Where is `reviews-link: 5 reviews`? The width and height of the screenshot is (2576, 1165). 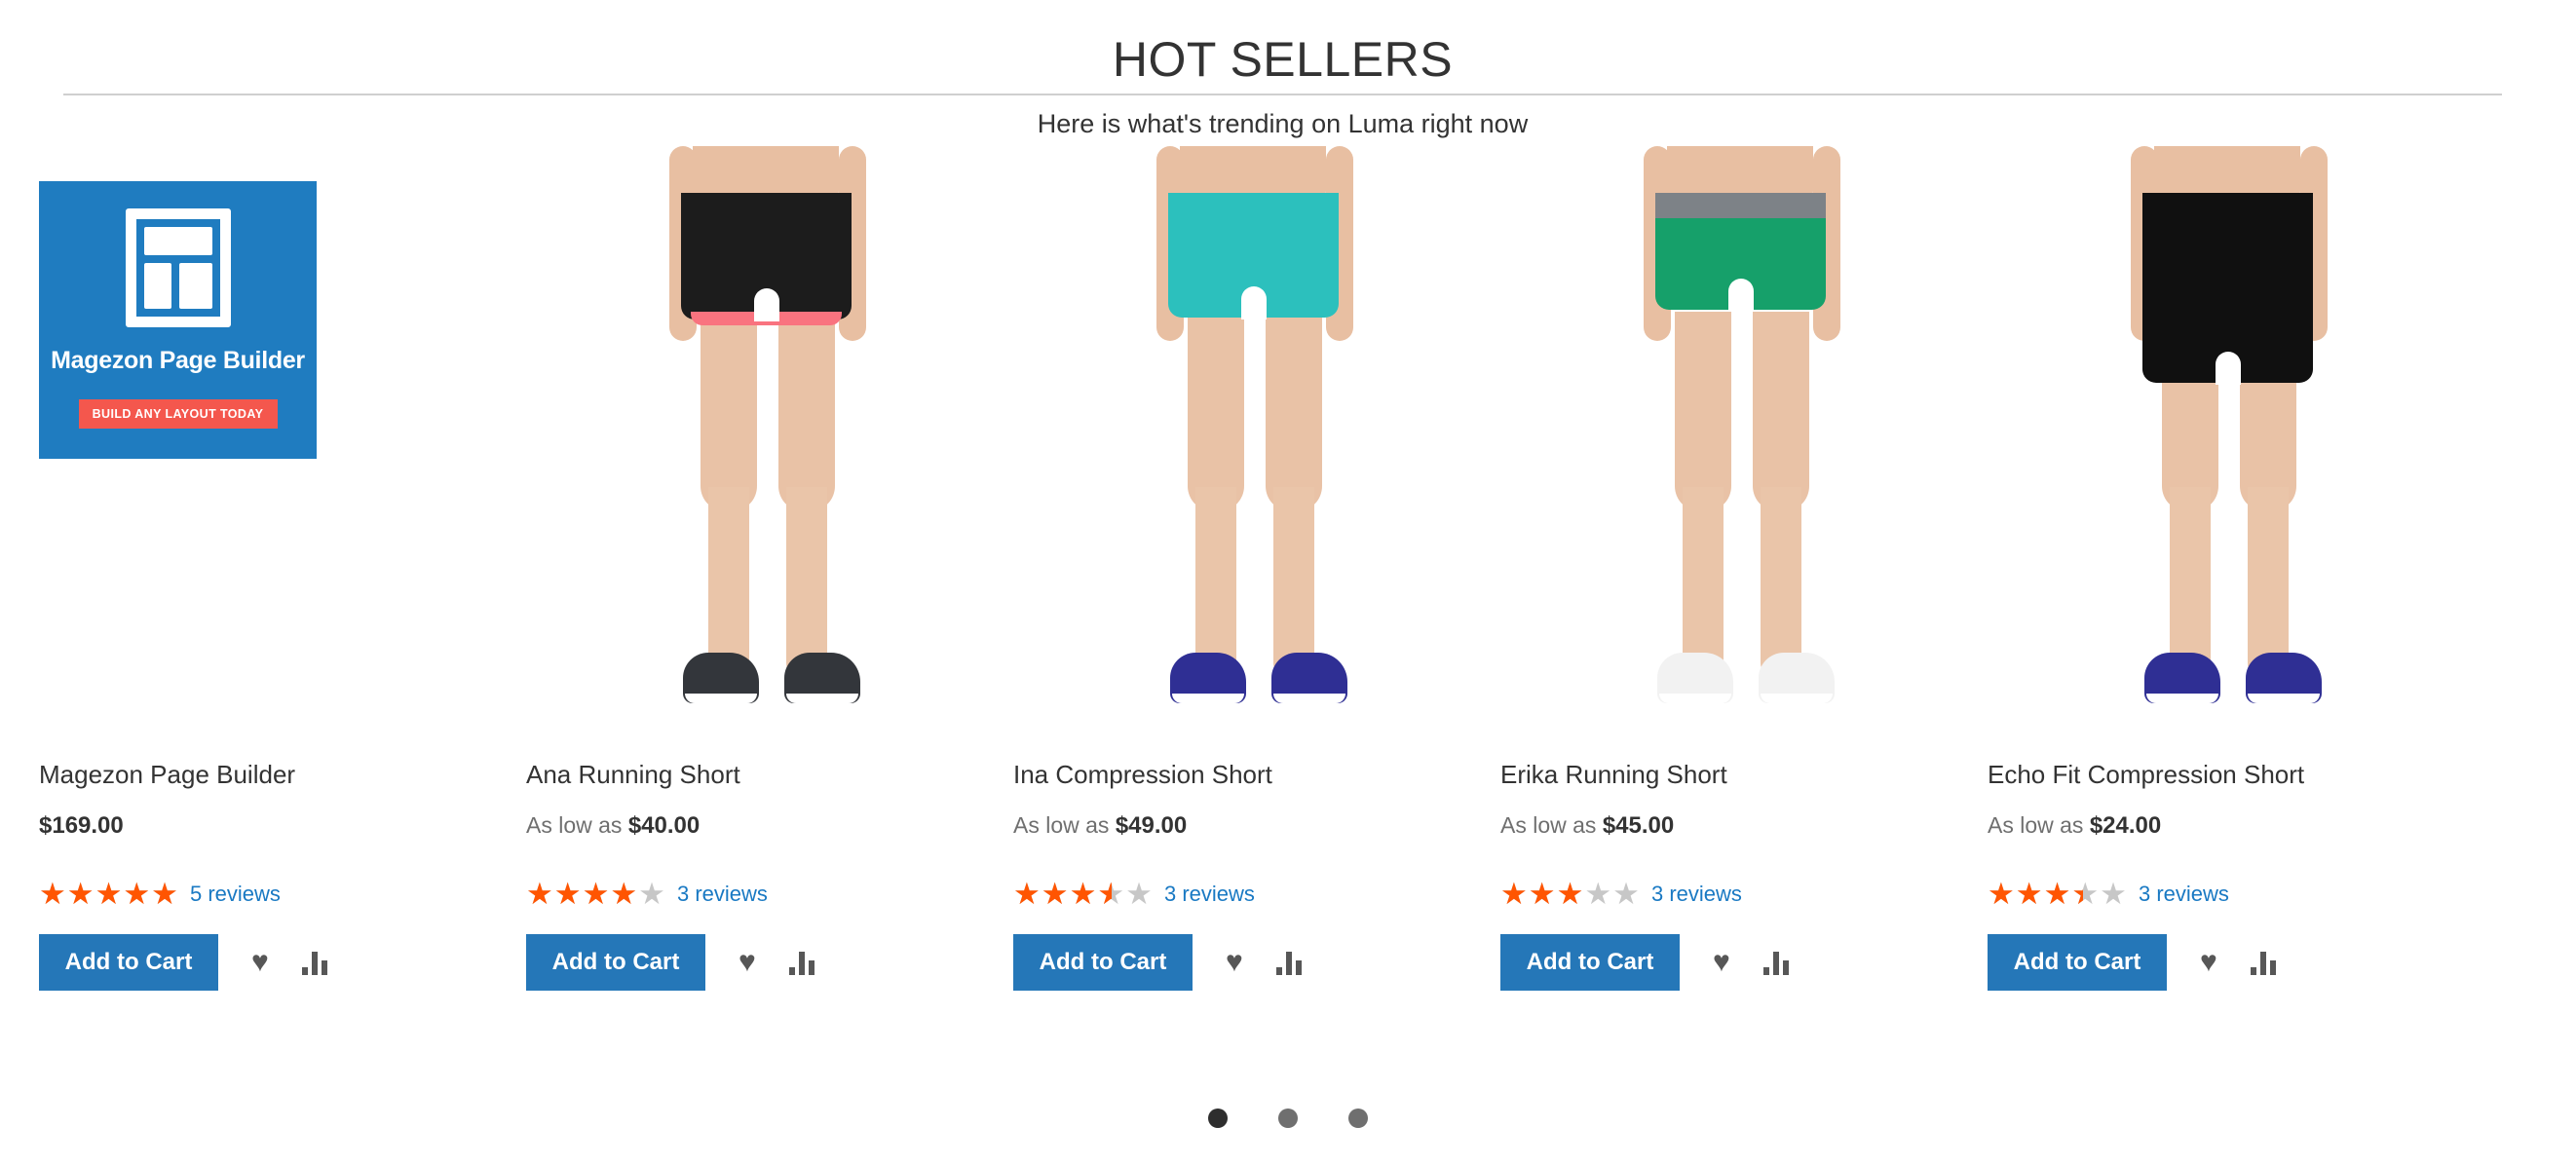 reviews-link: 5 reviews is located at coordinates (235, 894).